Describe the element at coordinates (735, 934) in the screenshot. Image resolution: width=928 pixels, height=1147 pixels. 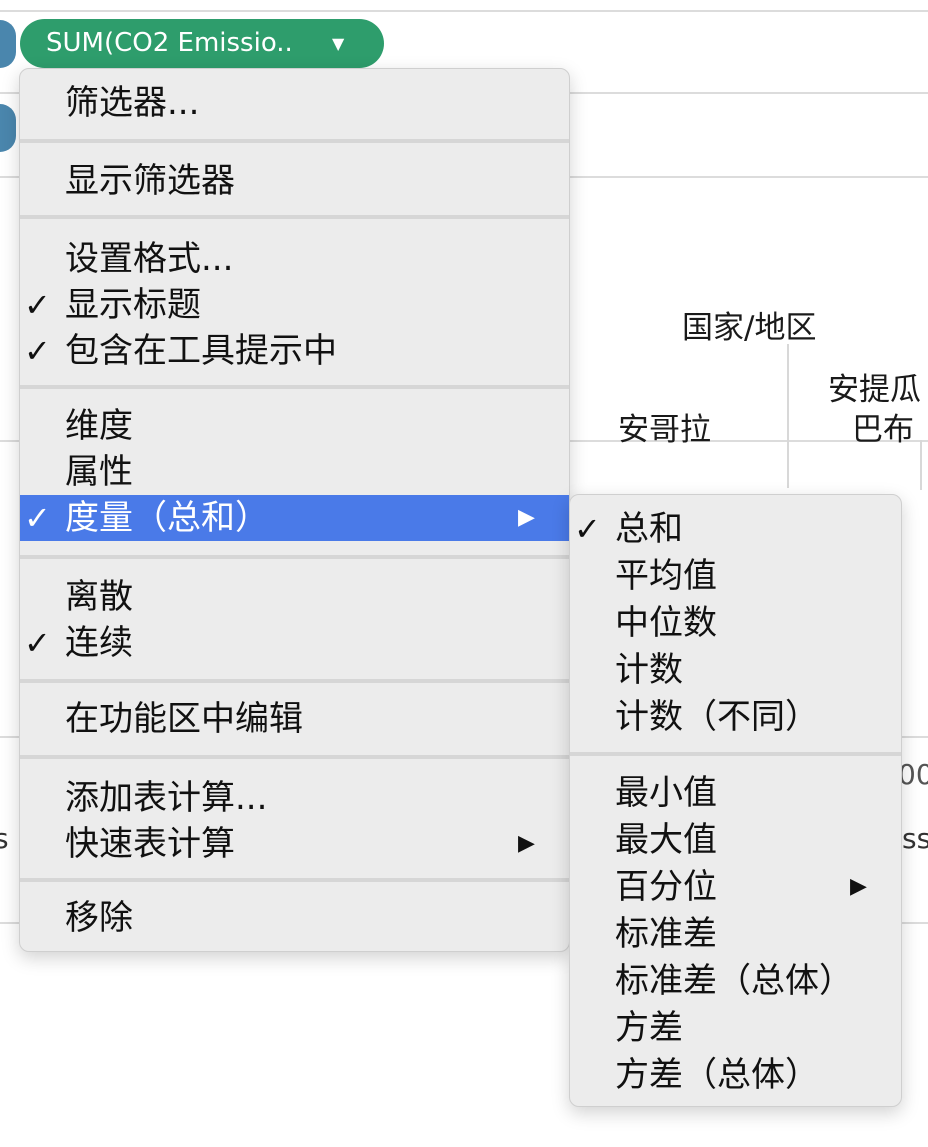
I see `submenu-item-std-dev: 标准差` at that location.